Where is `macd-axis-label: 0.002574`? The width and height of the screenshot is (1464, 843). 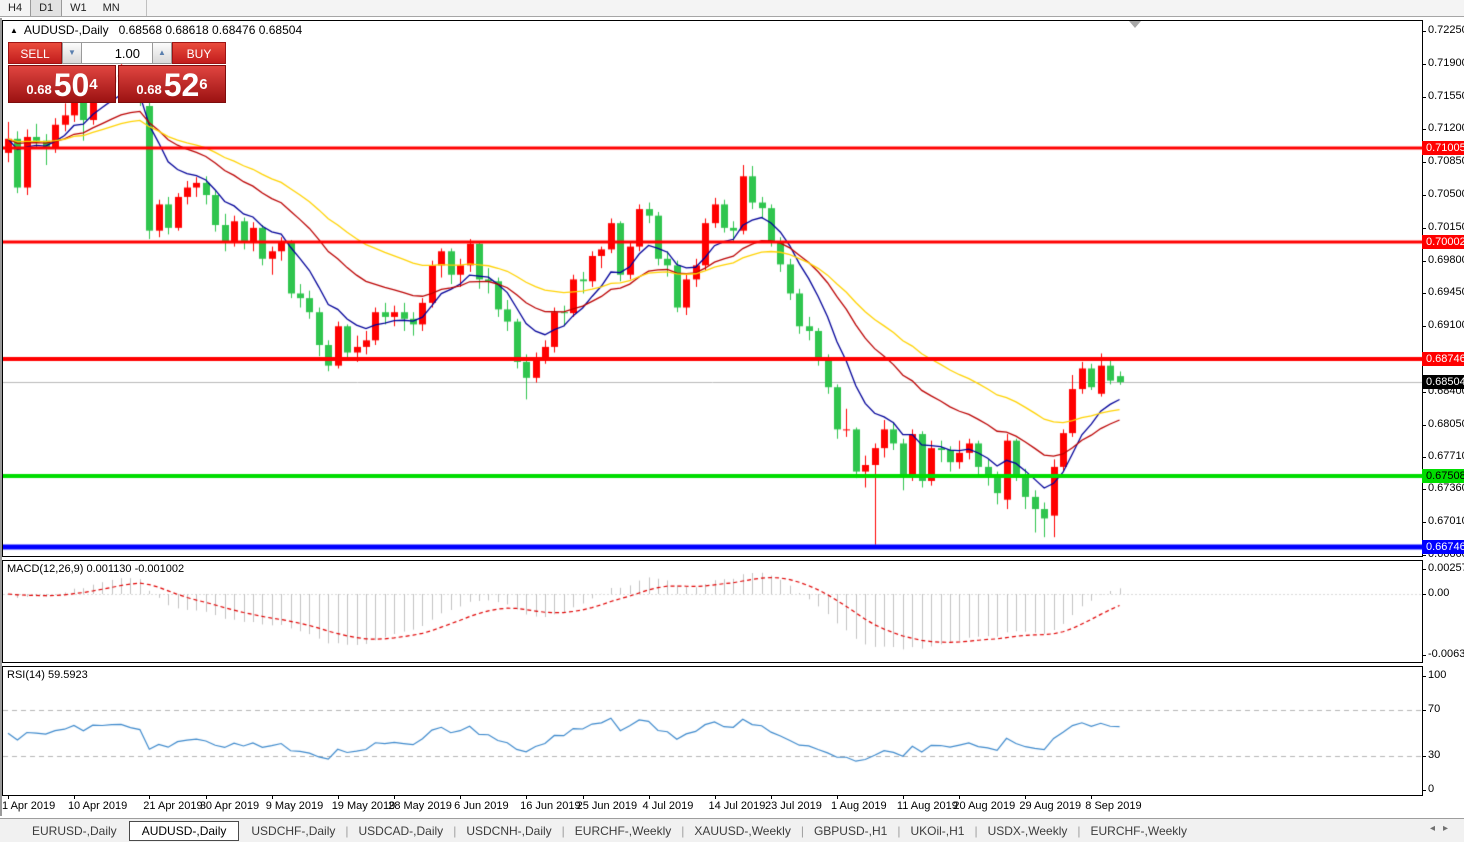 macd-axis-label: 0.002574 is located at coordinates (1446, 568).